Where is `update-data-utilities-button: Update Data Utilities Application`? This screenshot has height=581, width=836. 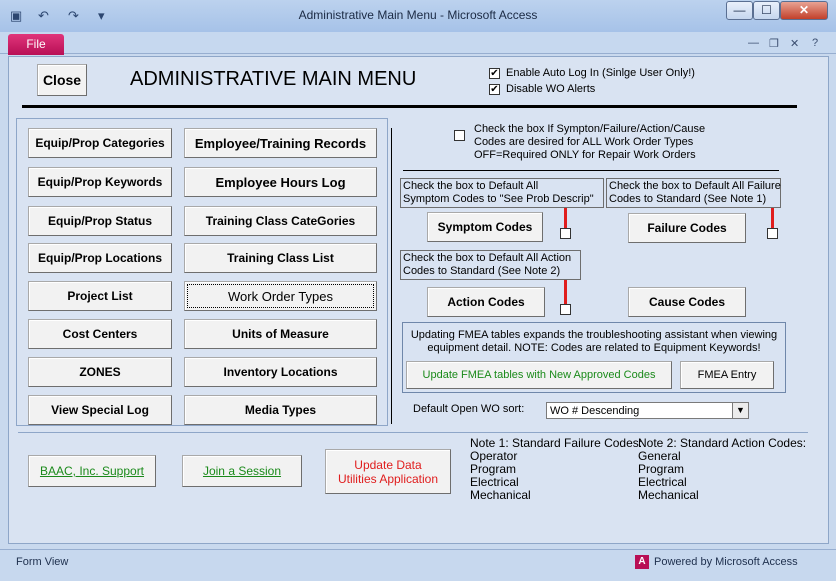 update-data-utilities-button: Update Data Utilities Application is located at coordinates (388, 471).